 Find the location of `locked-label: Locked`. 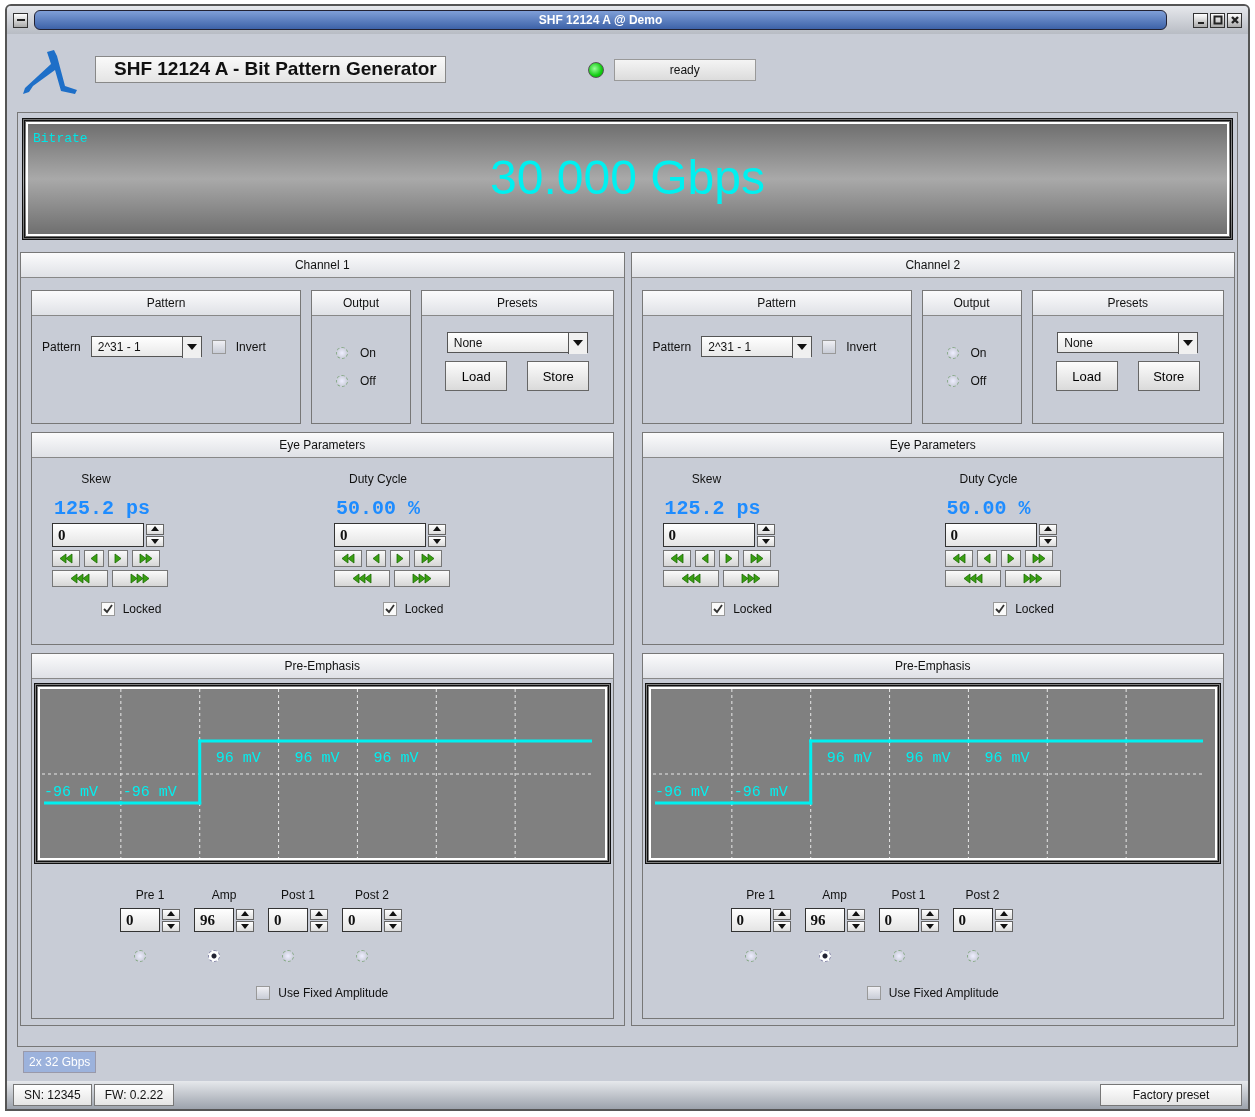

locked-label: Locked is located at coordinates (424, 609).